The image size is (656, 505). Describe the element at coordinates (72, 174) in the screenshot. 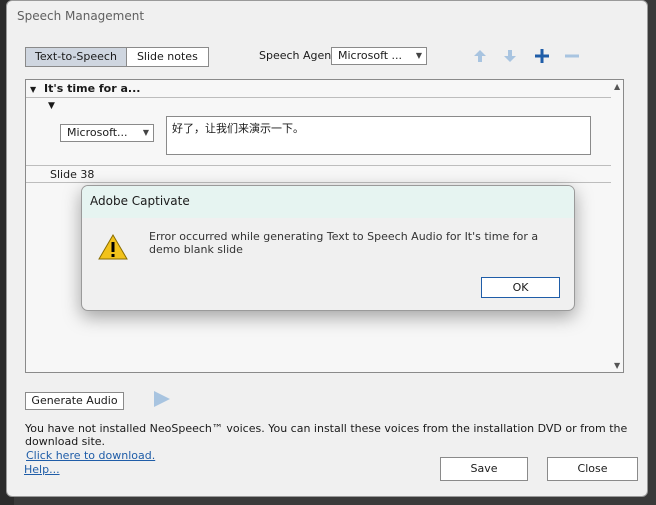

I see `slide-label: Slide 38` at that location.